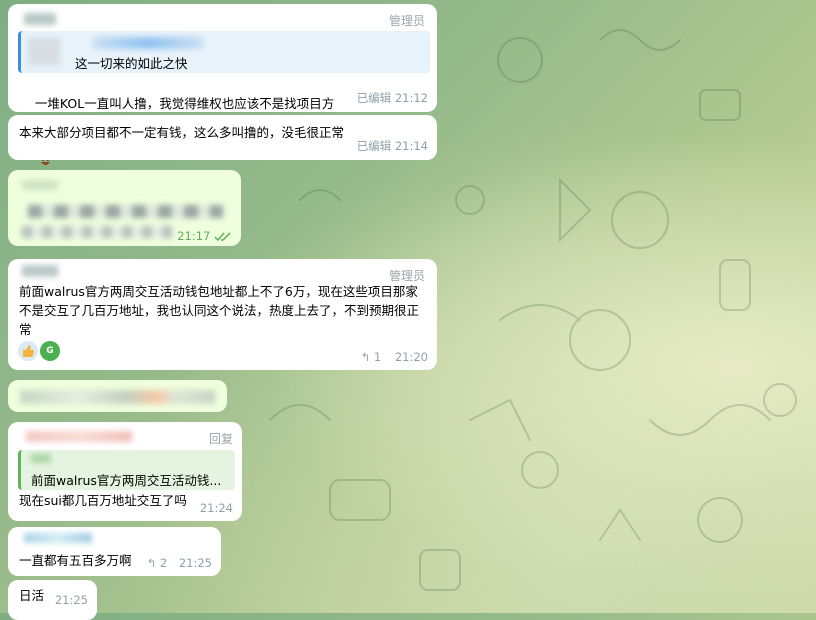 This screenshot has height=620, width=816. What do you see at coordinates (44, 51) in the screenshot?
I see `quote-thumbnail` at bounding box center [44, 51].